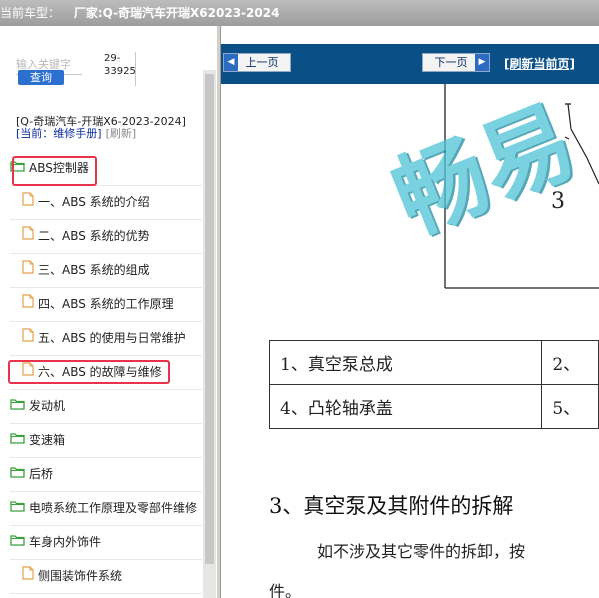 The width and height of the screenshot is (599, 598). I want to click on tree-item-label: 四、ABS 系统的工作原理, so click(106, 304).